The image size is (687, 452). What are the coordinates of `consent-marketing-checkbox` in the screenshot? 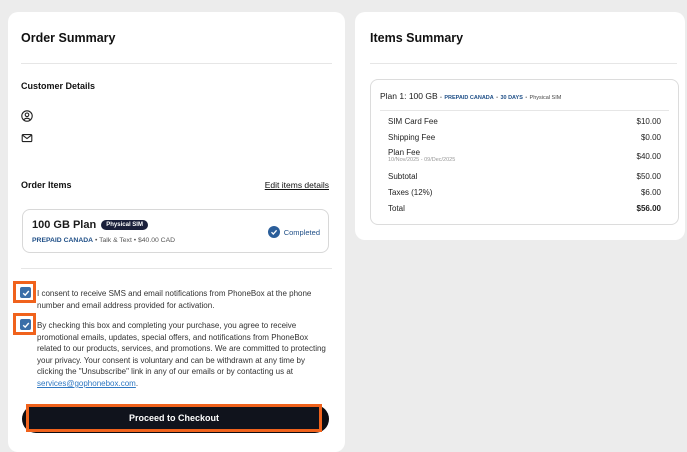 It's located at (25, 324).